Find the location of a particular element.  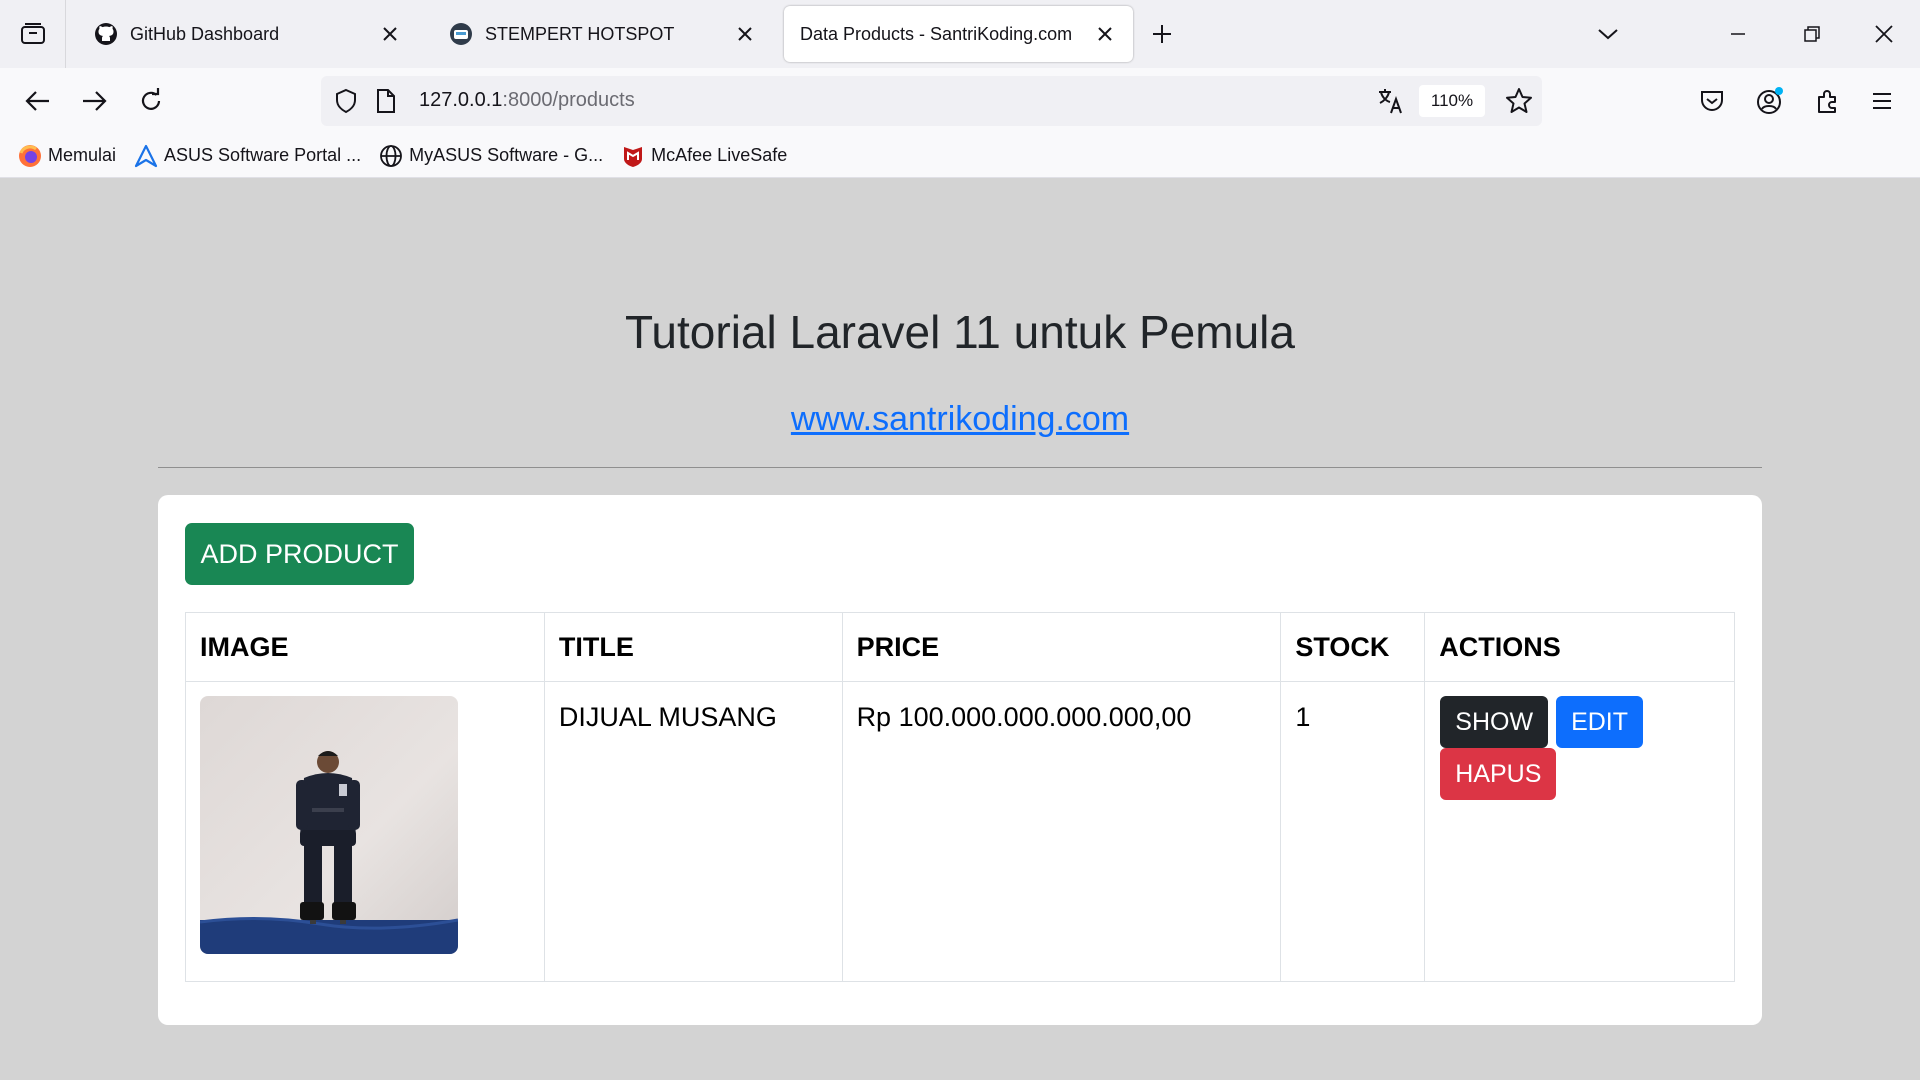

product-image is located at coordinates (329, 825).